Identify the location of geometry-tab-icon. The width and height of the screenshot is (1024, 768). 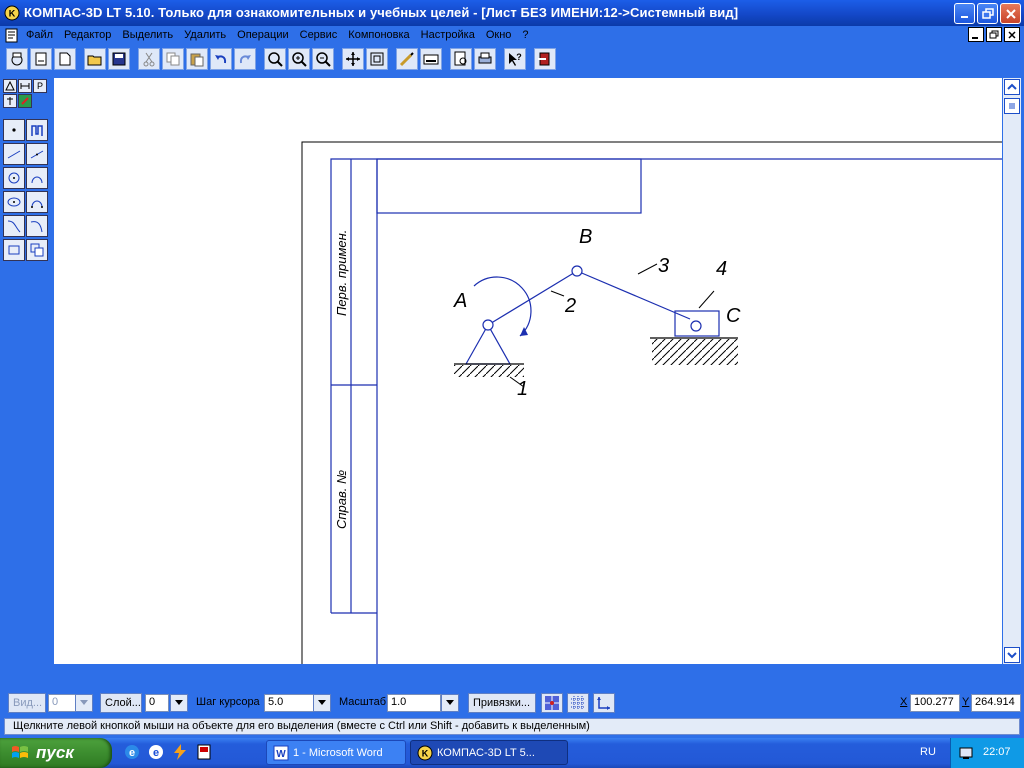
(10, 86).